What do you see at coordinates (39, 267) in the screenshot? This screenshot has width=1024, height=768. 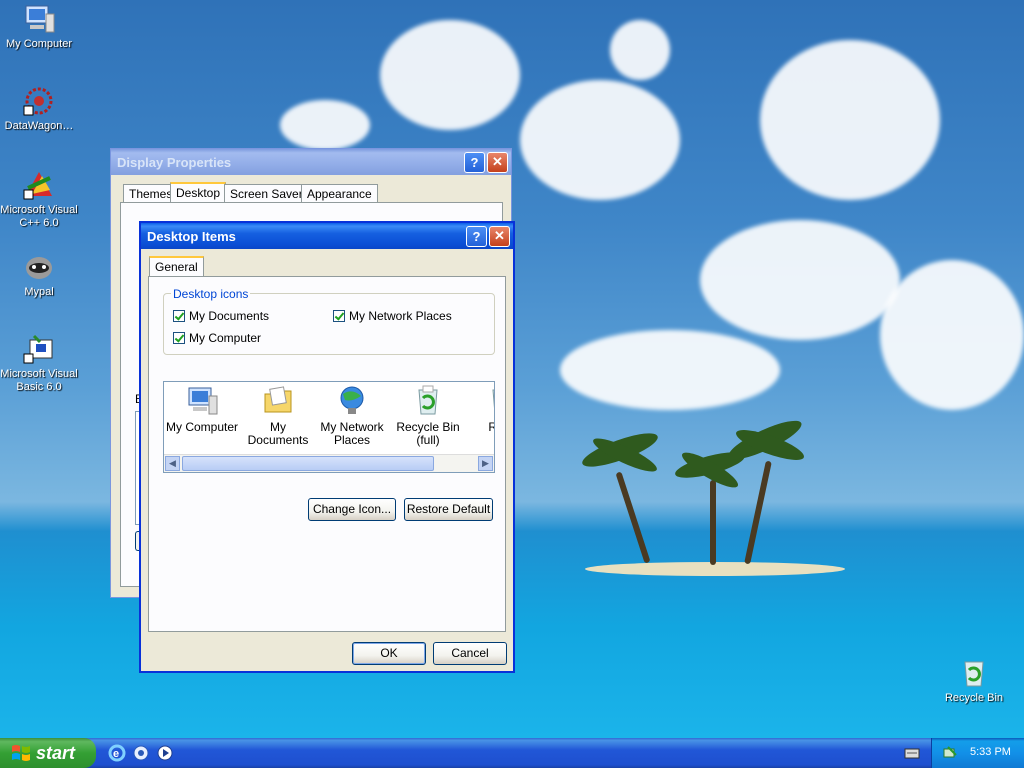 I see `mypal-icon` at bounding box center [39, 267].